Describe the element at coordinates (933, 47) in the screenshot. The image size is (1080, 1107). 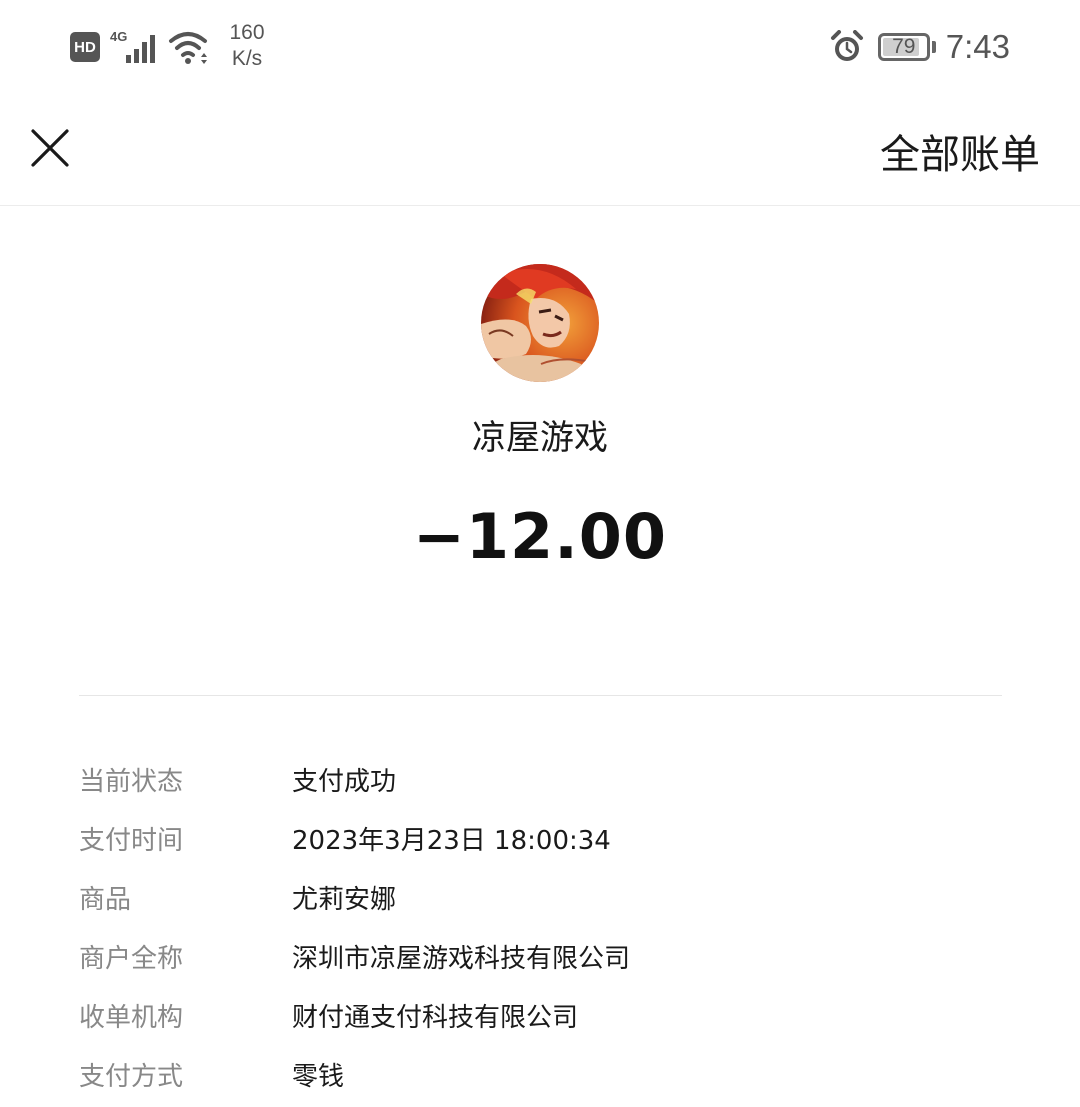
I see `battery-cap` at that location.